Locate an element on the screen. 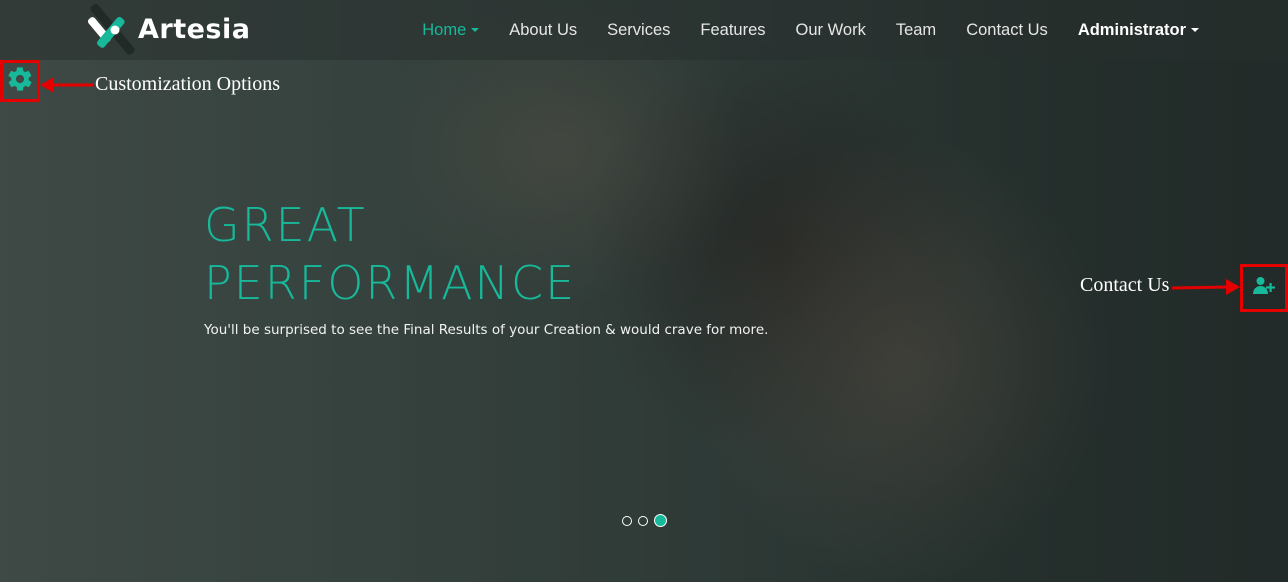 The height and width of the screenshot is (582, 1288). brand: Artesia is located at coordinates (169, 29).